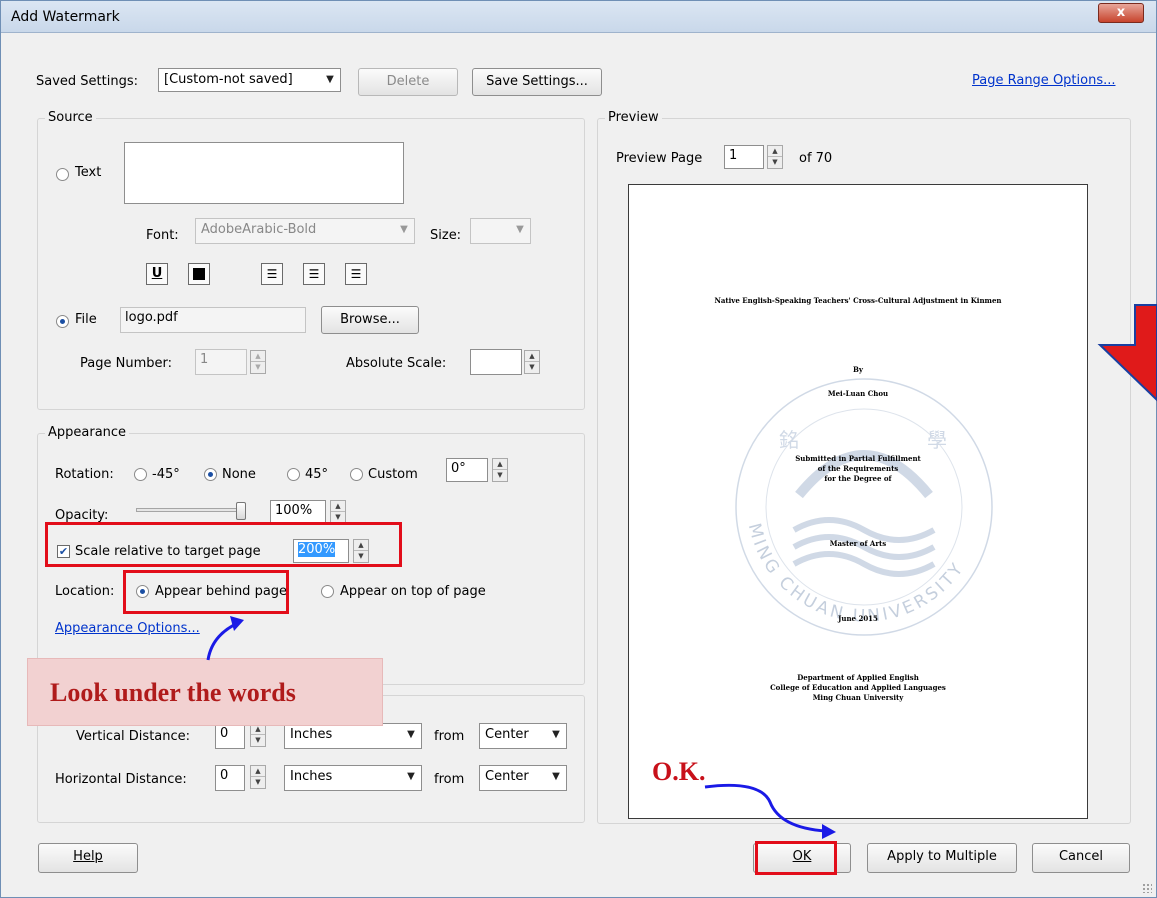 Image resolution: width=1157 pixels, height=898 pixels. What do you see at coordinates (765, 808) in the screenshot?
I see `arrow-to-ok` at bounding box center [765, 808].